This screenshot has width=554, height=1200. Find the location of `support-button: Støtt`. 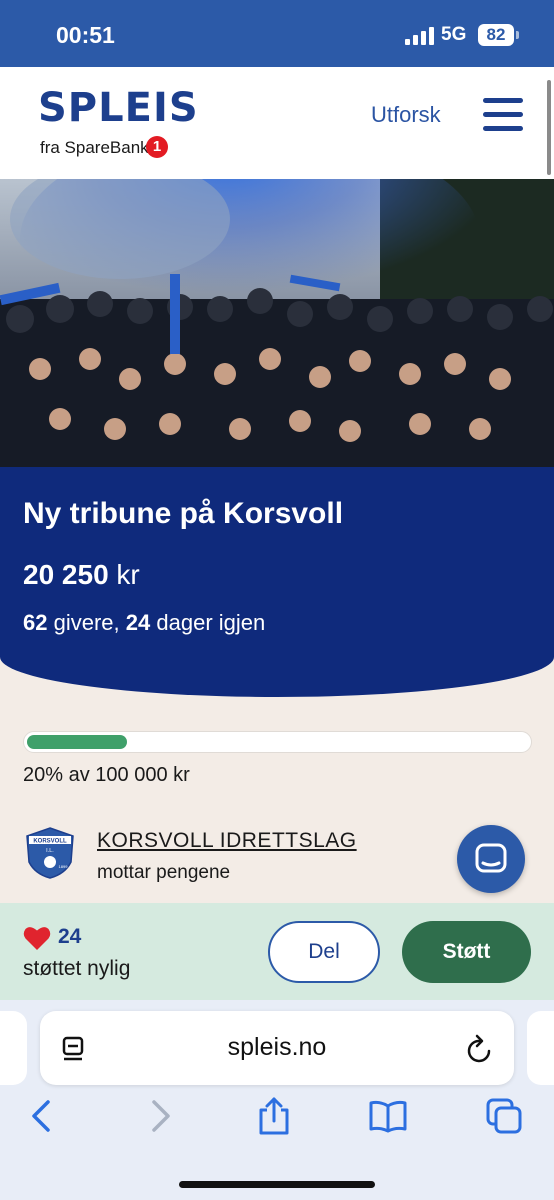

support-button: Støtt is located at coordinates (466, 952).